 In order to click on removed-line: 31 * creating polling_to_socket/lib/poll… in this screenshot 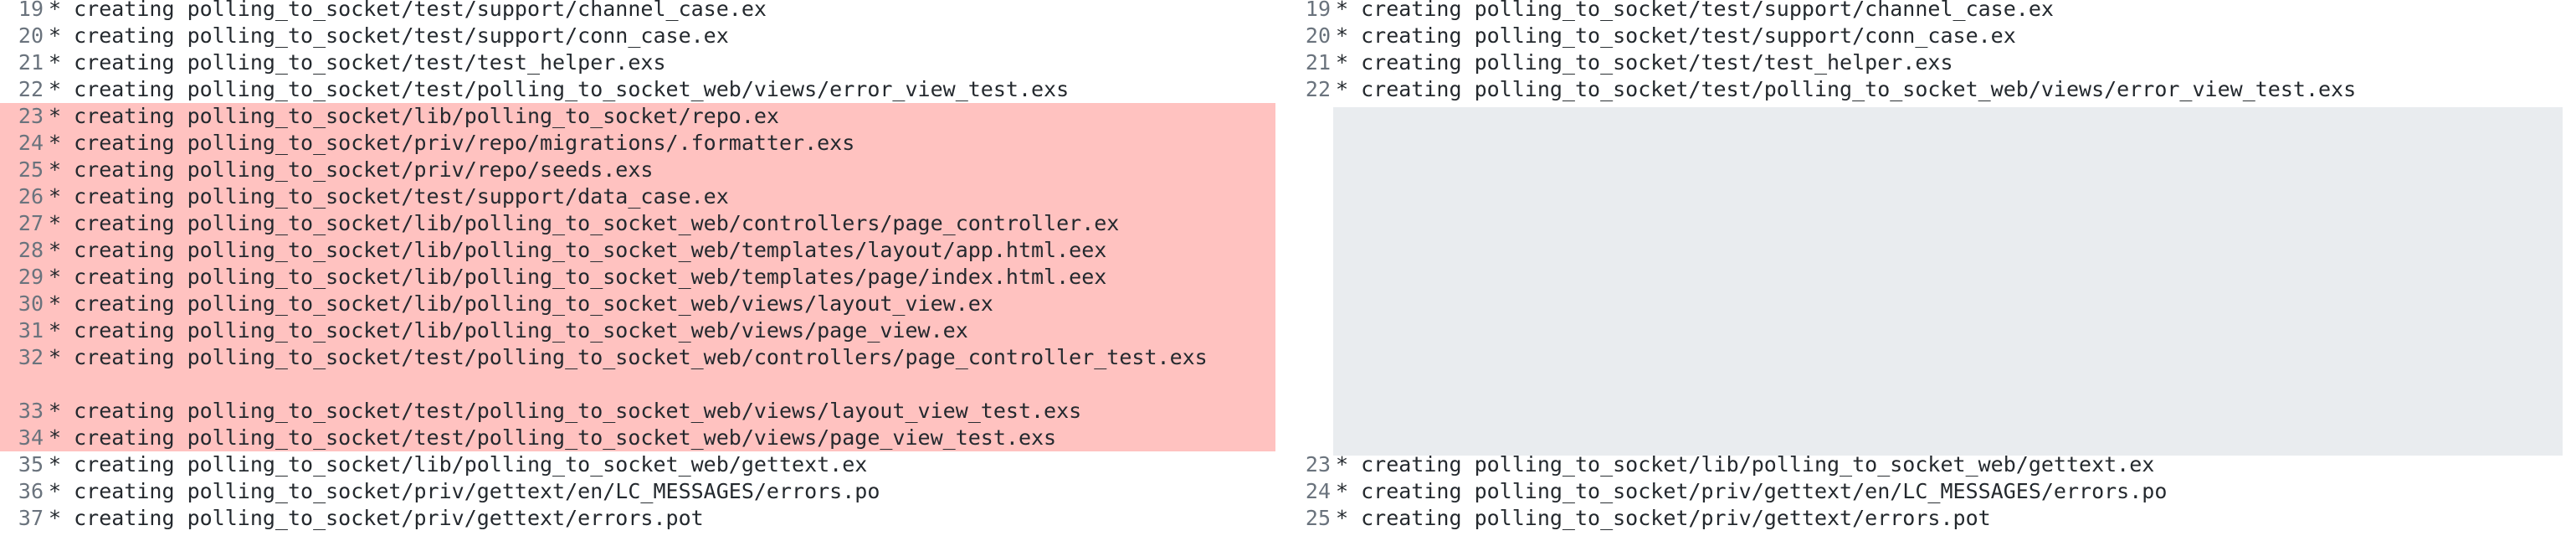, I will do `click(637, 330)`.